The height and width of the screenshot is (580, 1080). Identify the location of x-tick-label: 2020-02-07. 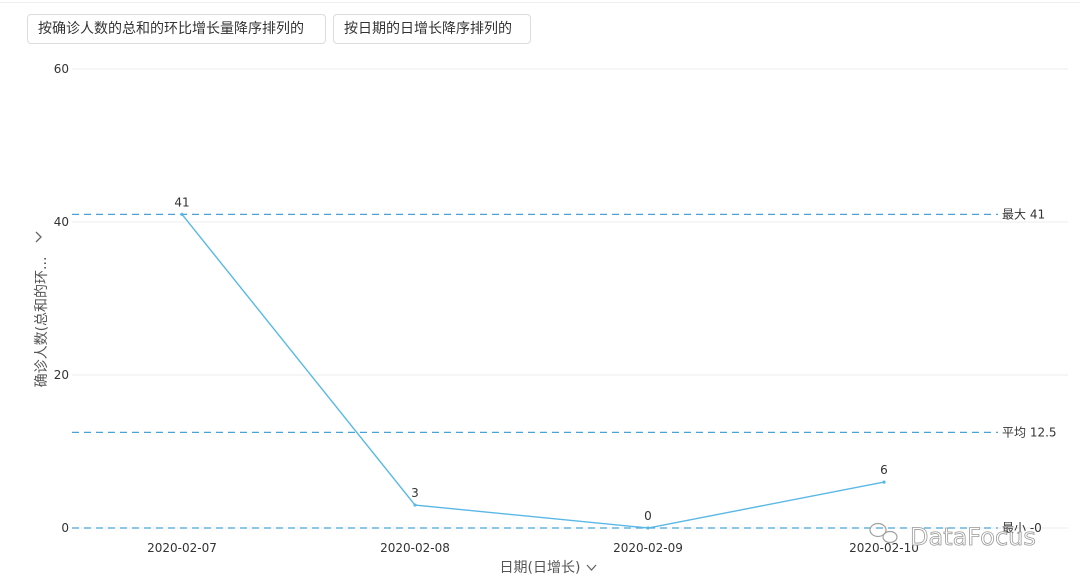
(182, 548).